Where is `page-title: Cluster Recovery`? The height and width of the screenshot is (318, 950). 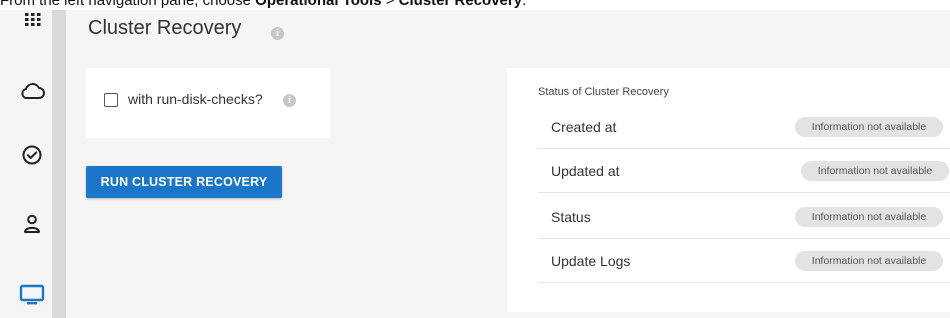
page-title: Cluster Recovery is located at coordinates (165, 28).